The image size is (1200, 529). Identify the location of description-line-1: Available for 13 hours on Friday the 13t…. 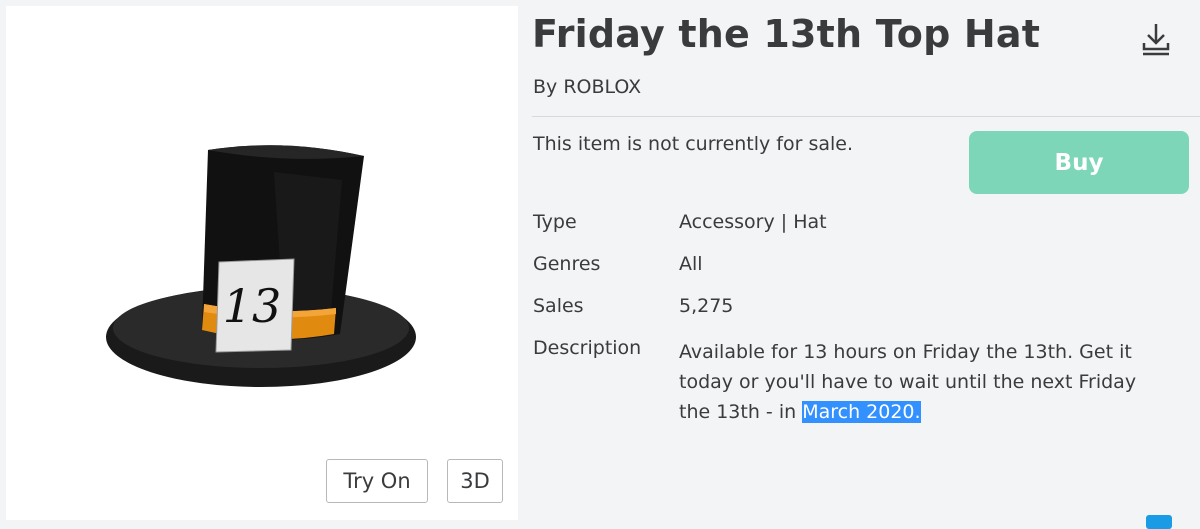
(905, 352).